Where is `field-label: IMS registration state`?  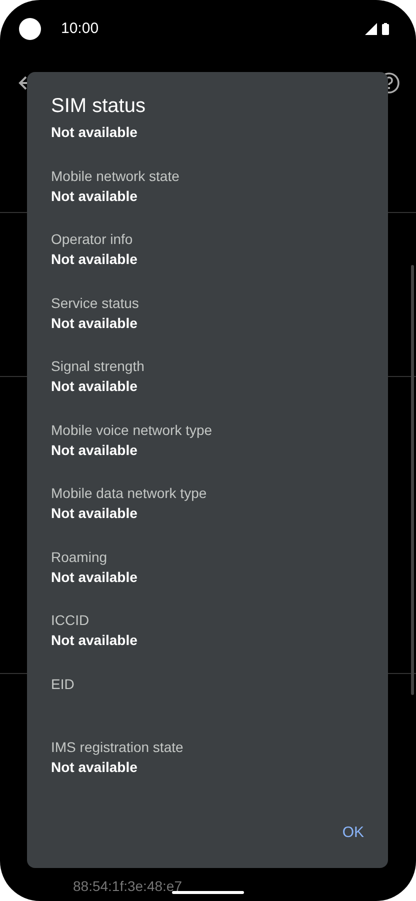
field-label: IMS registration state is located at coordinates (117, 747).